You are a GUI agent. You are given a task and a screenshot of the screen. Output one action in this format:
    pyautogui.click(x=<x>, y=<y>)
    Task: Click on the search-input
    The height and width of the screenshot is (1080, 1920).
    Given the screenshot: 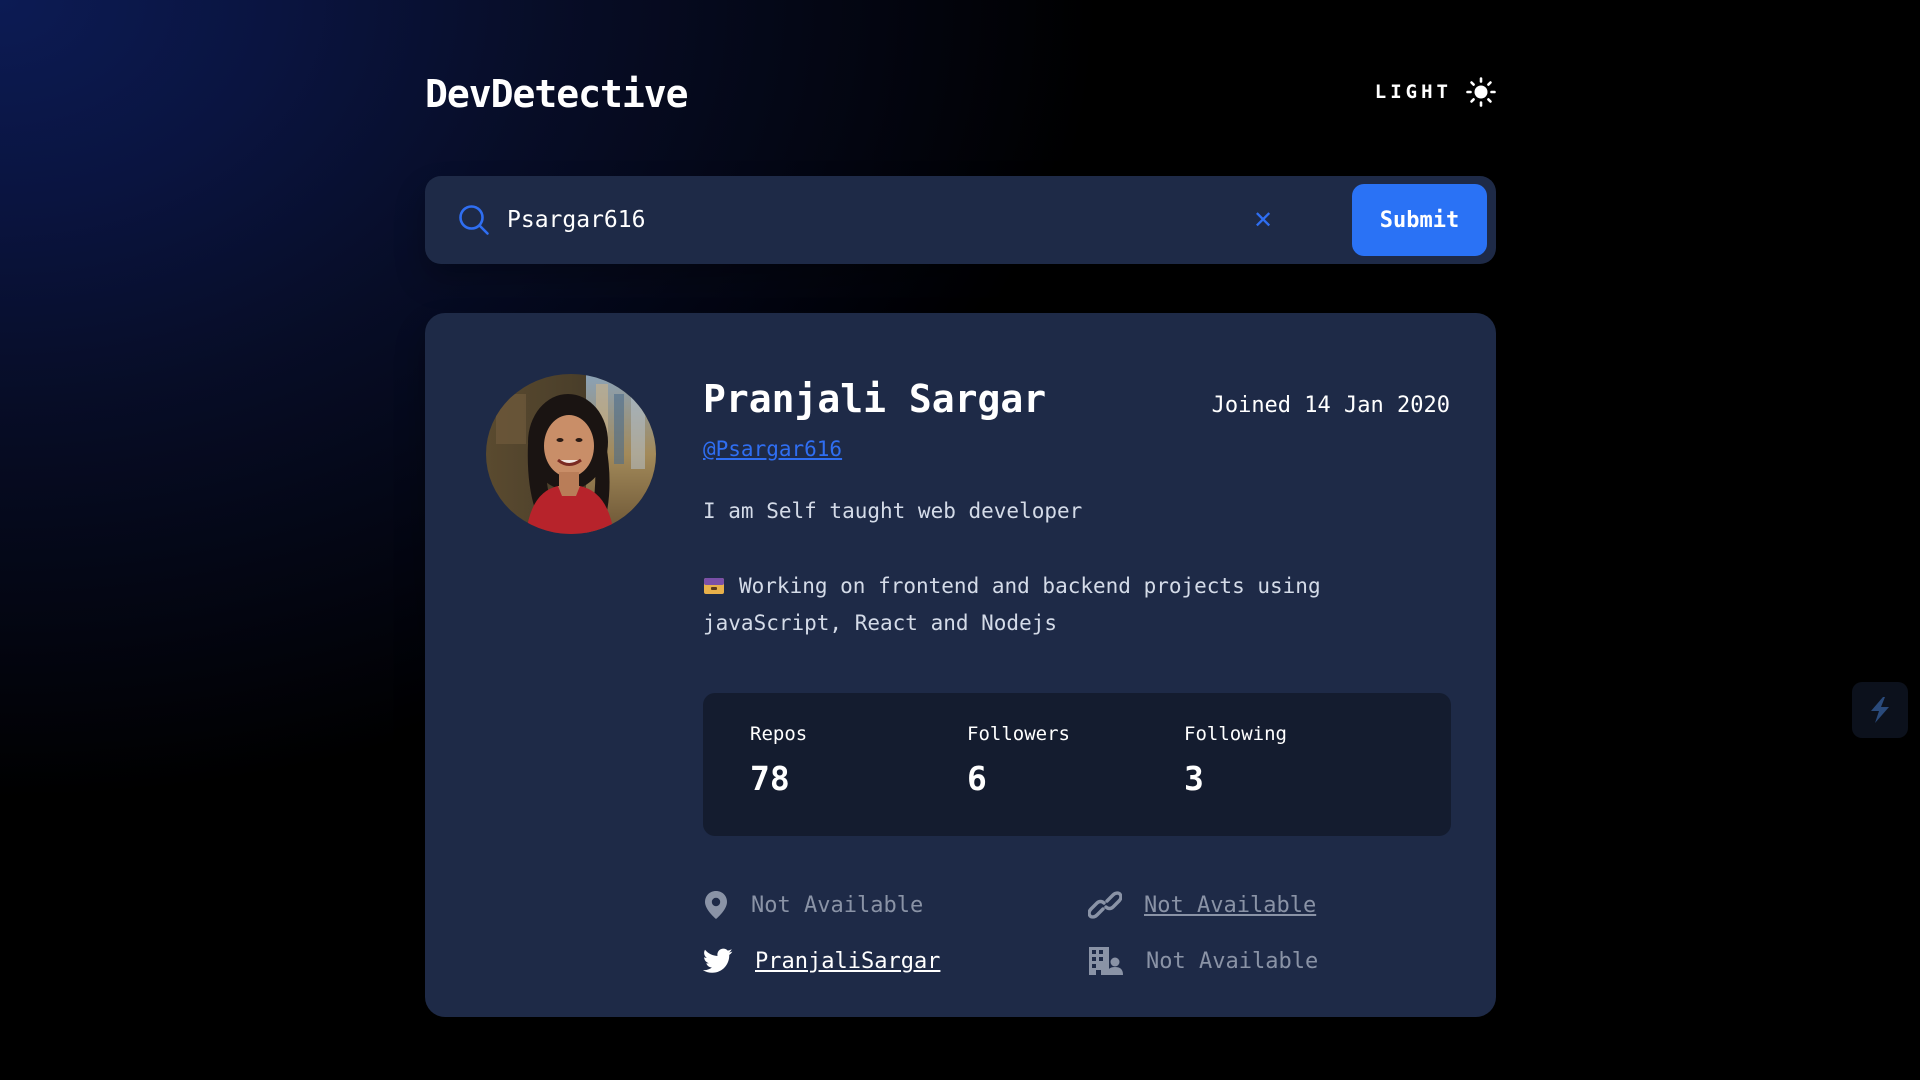 What is the action you would take?
    pyautogui.click(x=857, y=220)
    